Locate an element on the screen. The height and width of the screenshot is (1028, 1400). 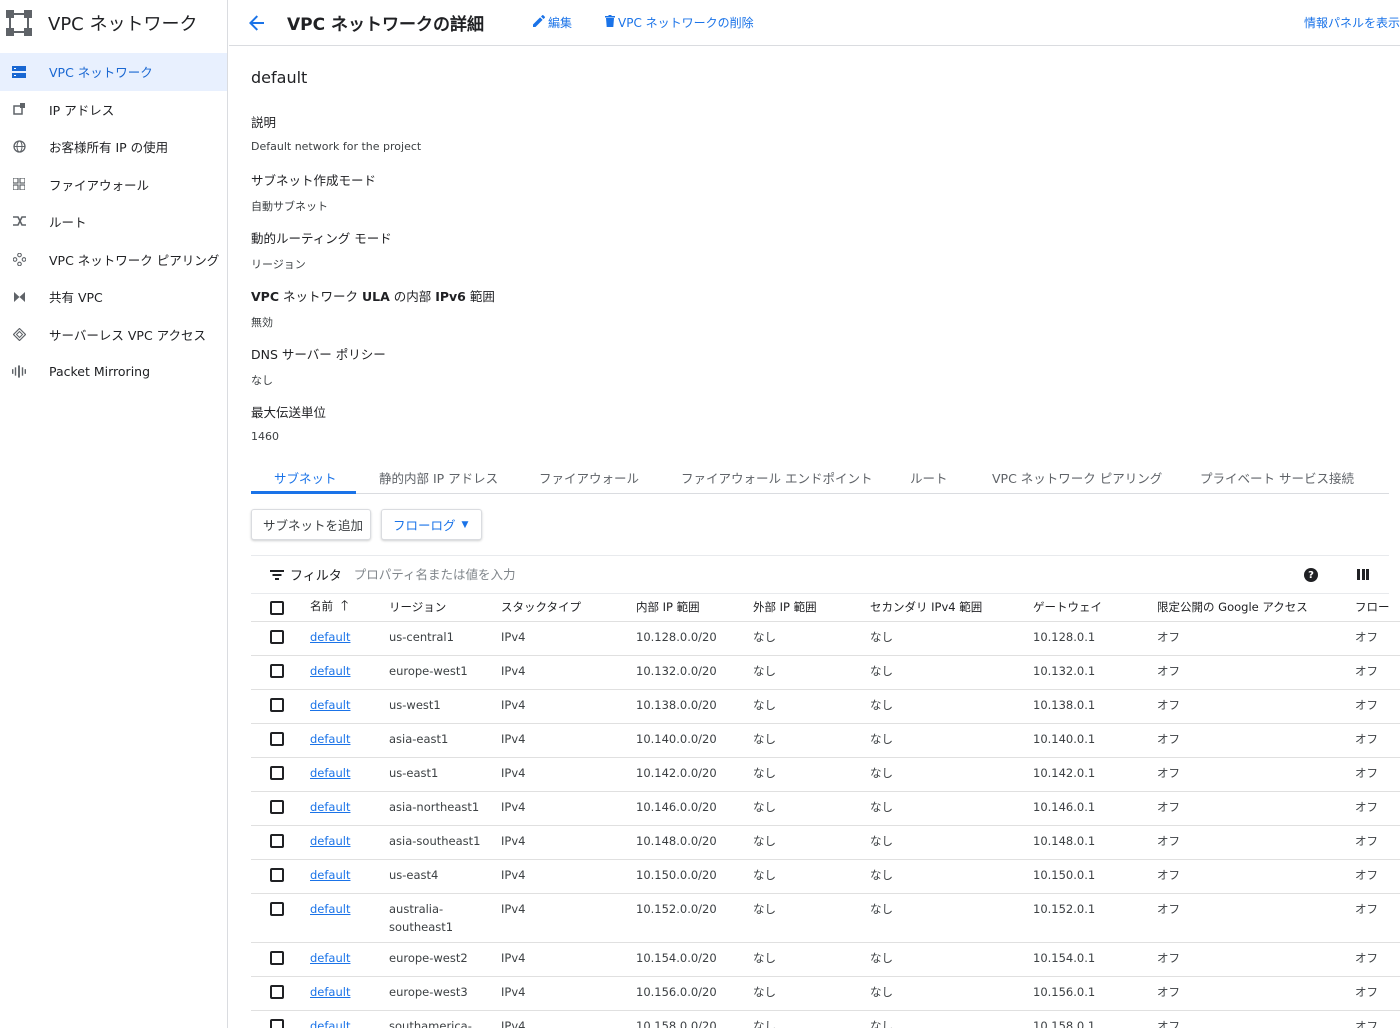
sidebar-item-vpc-network: VPC ネットワーク is located at coordinates (113, 72).